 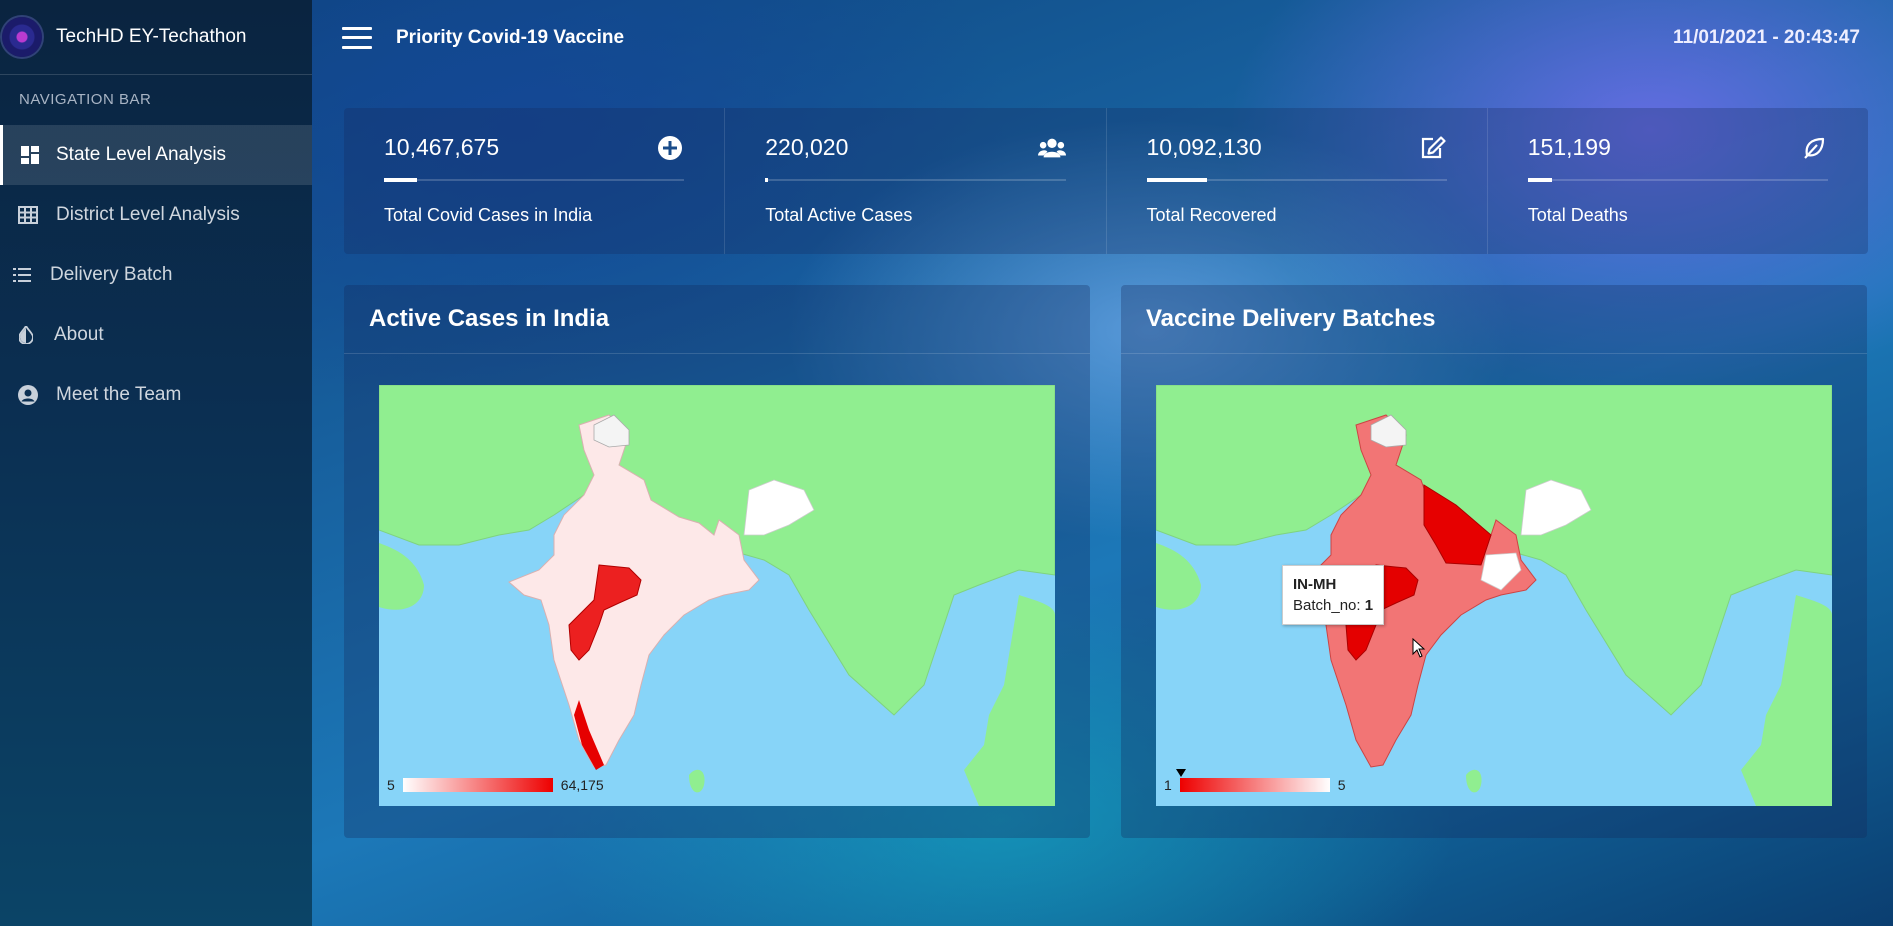 I want to click on sidebar-item-state-level-analysis: State Level Analysis, so click(x=156, y=155).